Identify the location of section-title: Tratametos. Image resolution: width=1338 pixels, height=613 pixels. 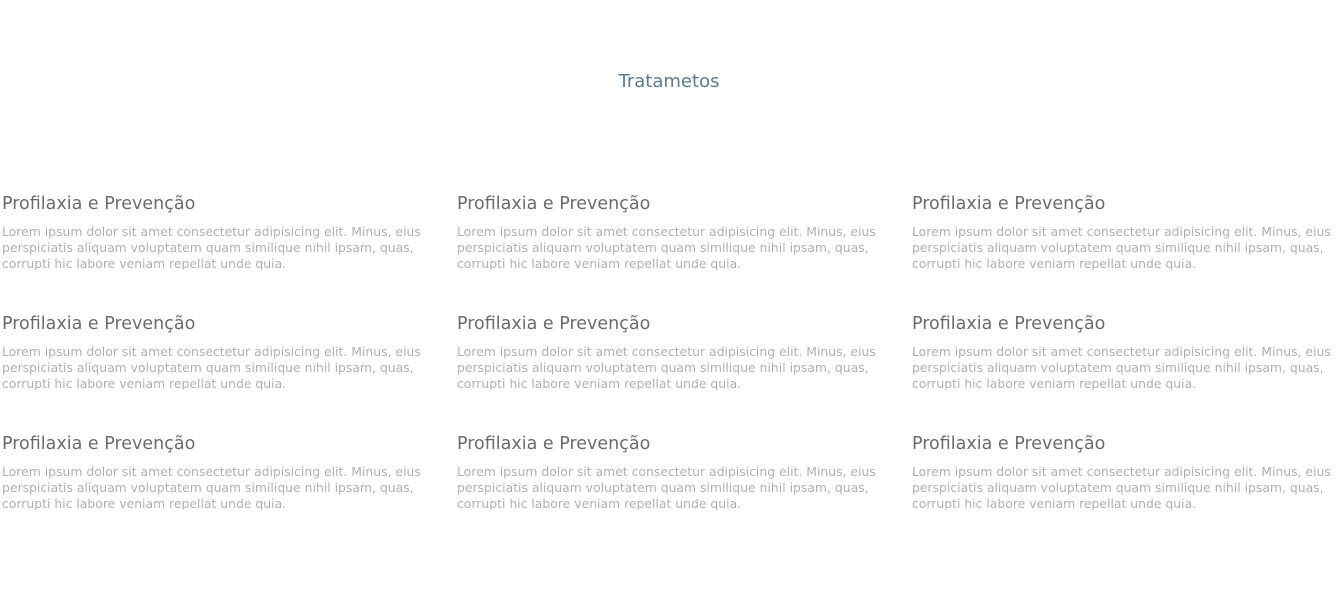
(669, 81).